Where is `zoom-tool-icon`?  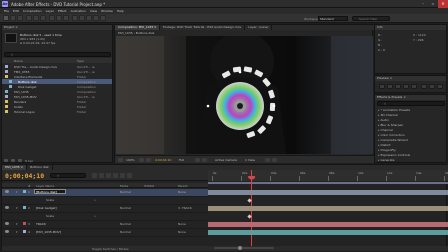
zoom-tool-icon is located at coordinates (20, 18).